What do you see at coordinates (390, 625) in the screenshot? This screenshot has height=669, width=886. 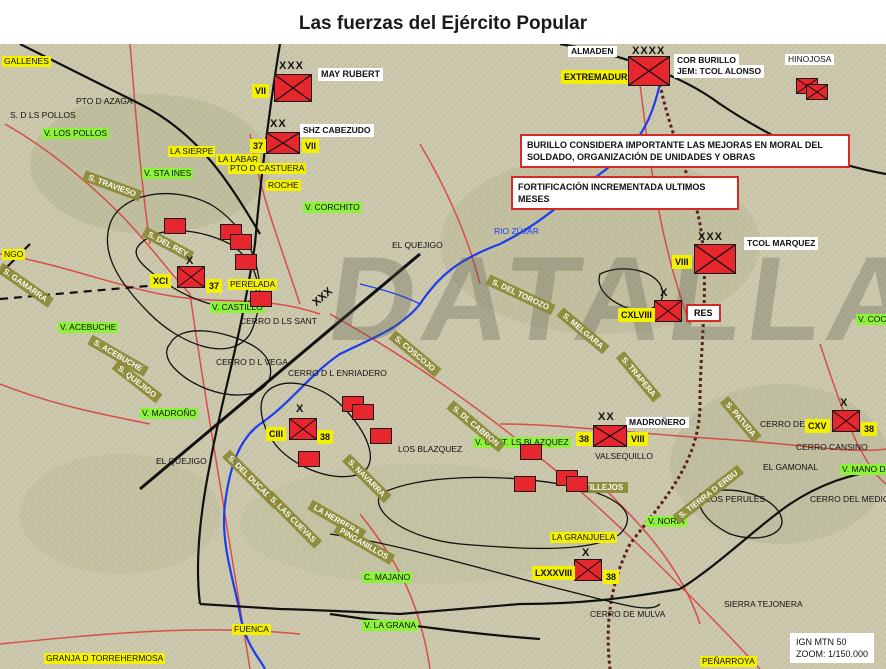 I see `place-v-la-grana: V. LA GRANA` at bounding box center [390, 625].